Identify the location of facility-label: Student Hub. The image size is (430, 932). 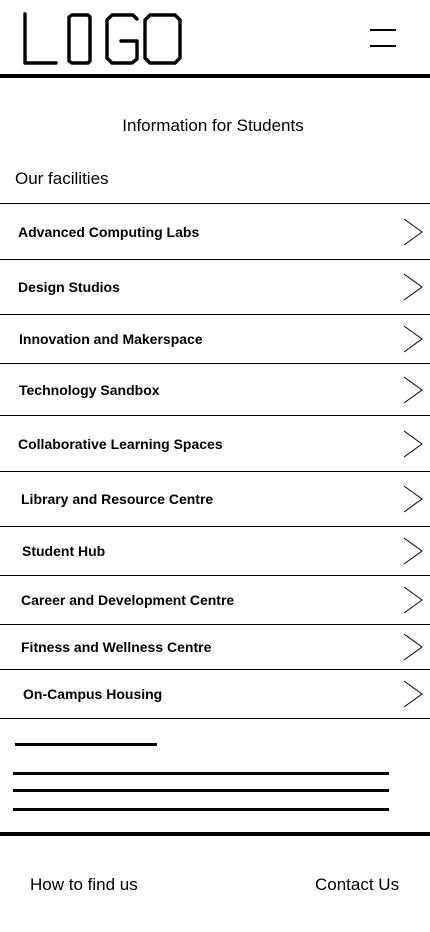
(64, 551).